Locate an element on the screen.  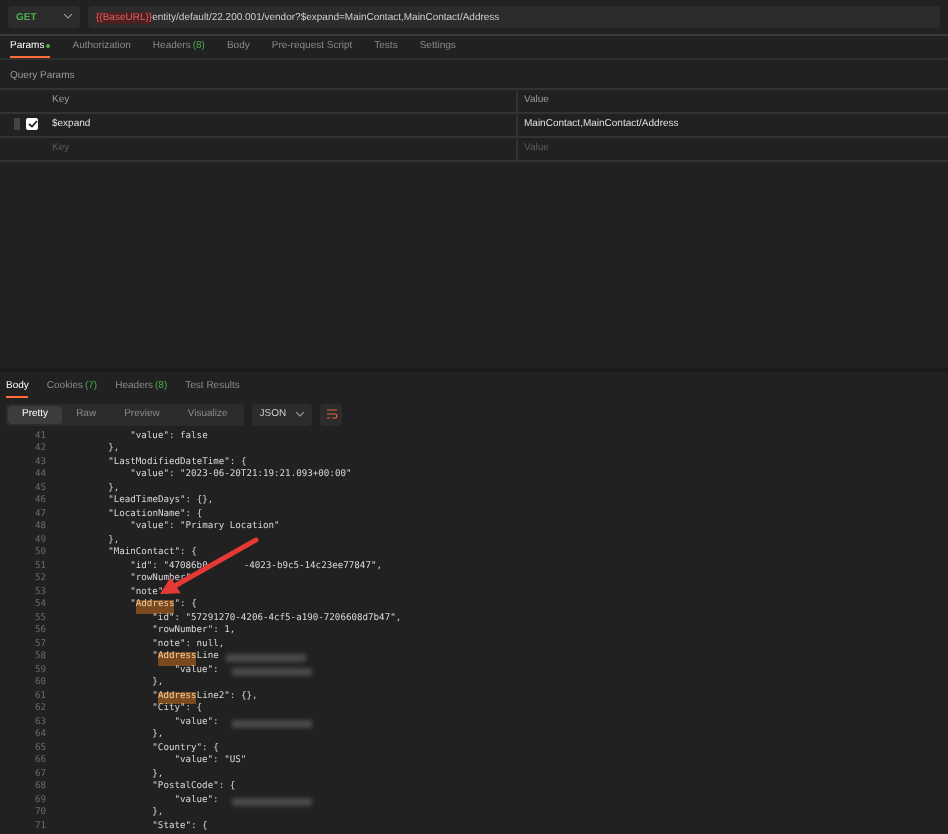
wrap-lines-icon is located at coordinates (331, 414).